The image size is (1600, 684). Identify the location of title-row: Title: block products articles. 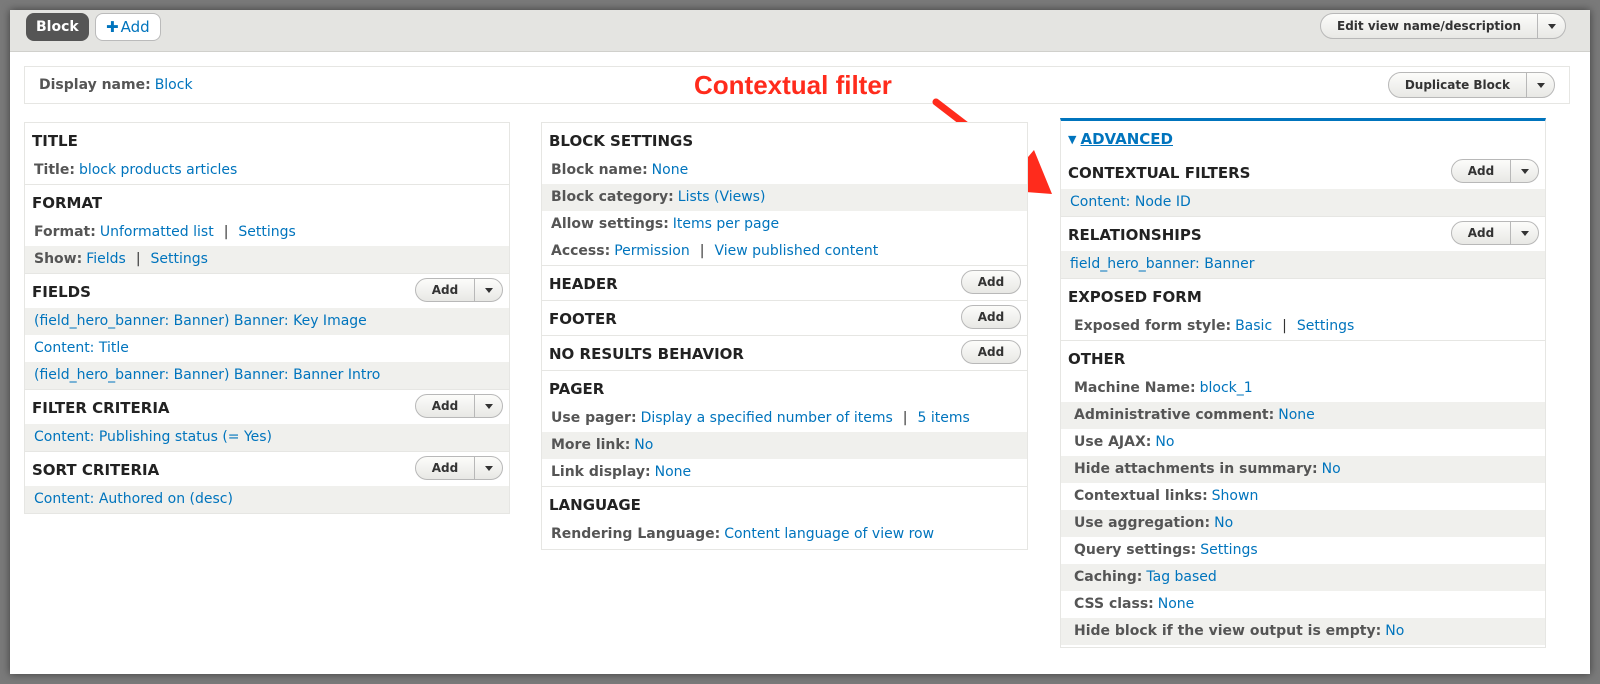
(267, 170).